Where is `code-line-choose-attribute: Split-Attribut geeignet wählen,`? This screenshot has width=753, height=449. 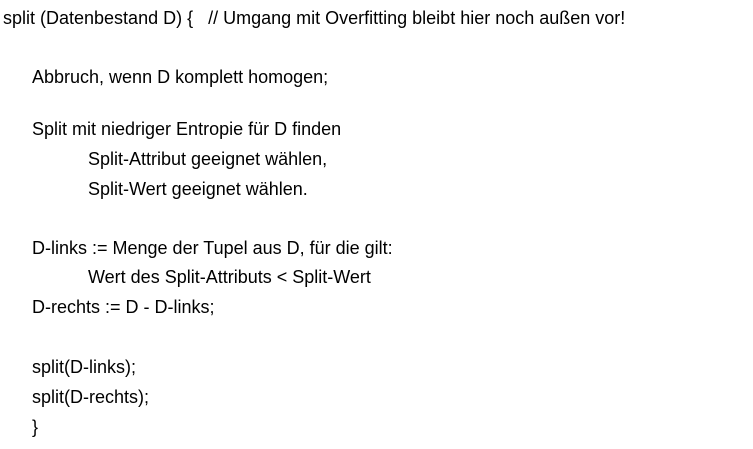
code-line-choose-attribute: Split-Attribut geeignet wählen, is located at coordinates (208, 159).